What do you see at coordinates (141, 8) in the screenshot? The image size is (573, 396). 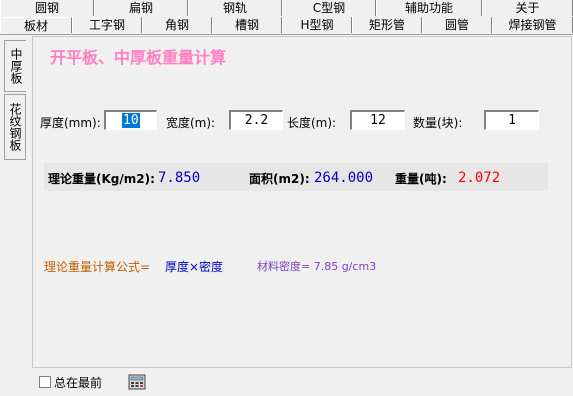 I see `tab-flat-steel: 扁钢` at bounding box center [141, 8].